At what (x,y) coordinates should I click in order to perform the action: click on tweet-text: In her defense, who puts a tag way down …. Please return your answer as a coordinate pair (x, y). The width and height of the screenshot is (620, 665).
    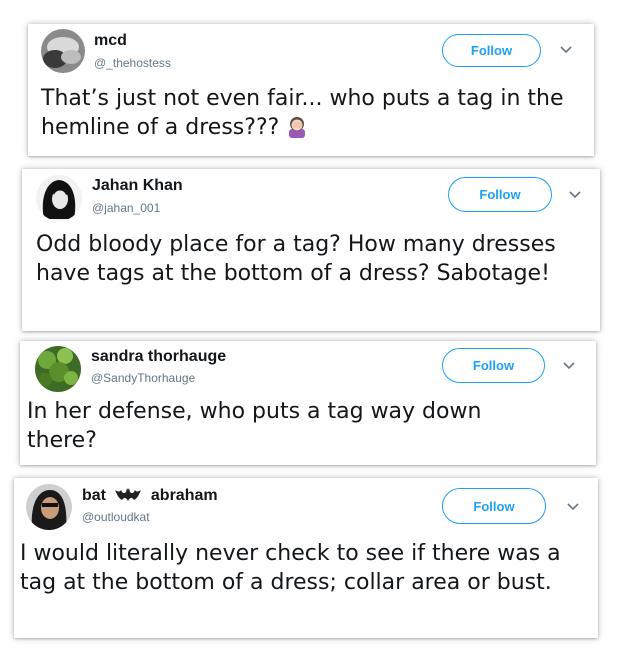
    Looking at the image, I should click on (254, 426).